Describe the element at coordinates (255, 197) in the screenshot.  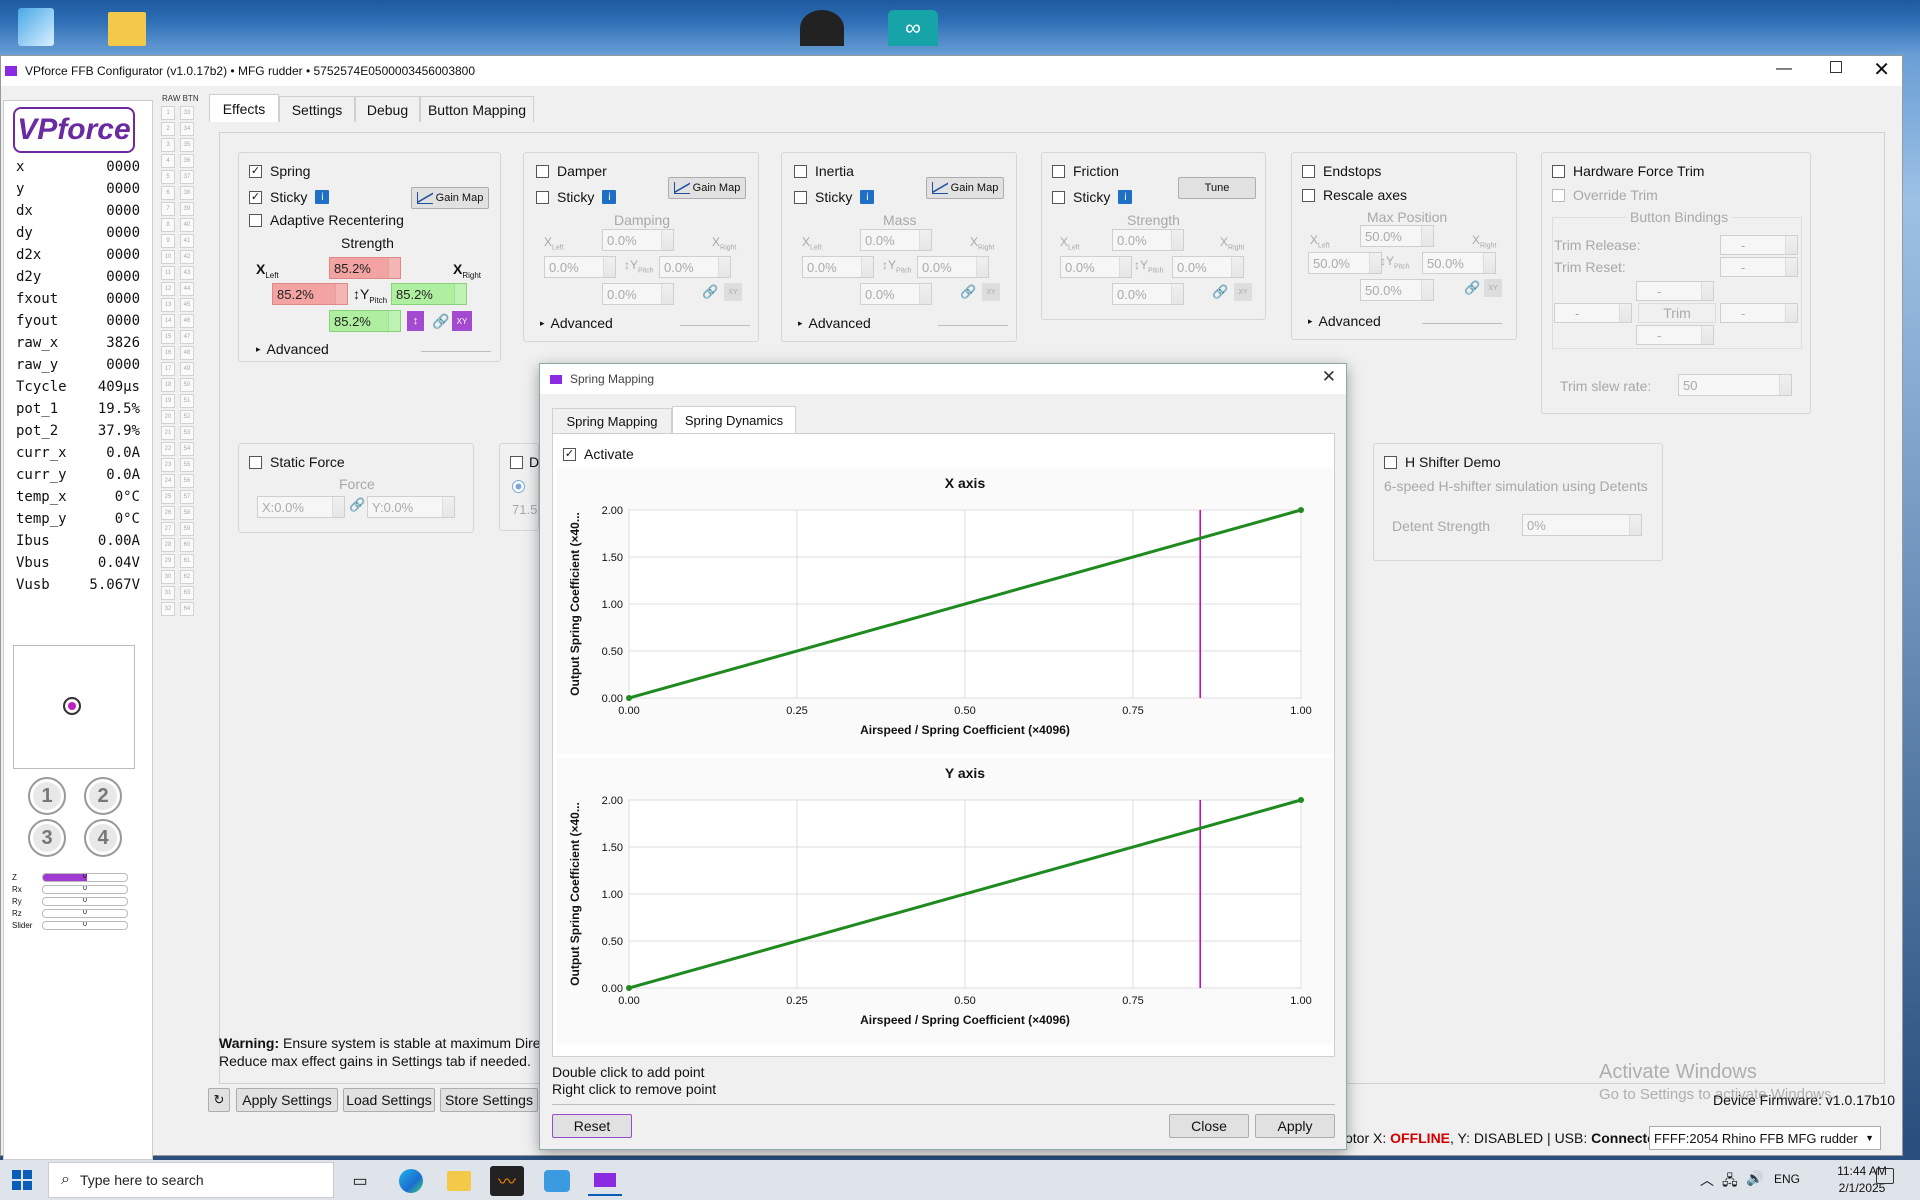
I see `spring-sticky-checkbox: ✓` at that location.